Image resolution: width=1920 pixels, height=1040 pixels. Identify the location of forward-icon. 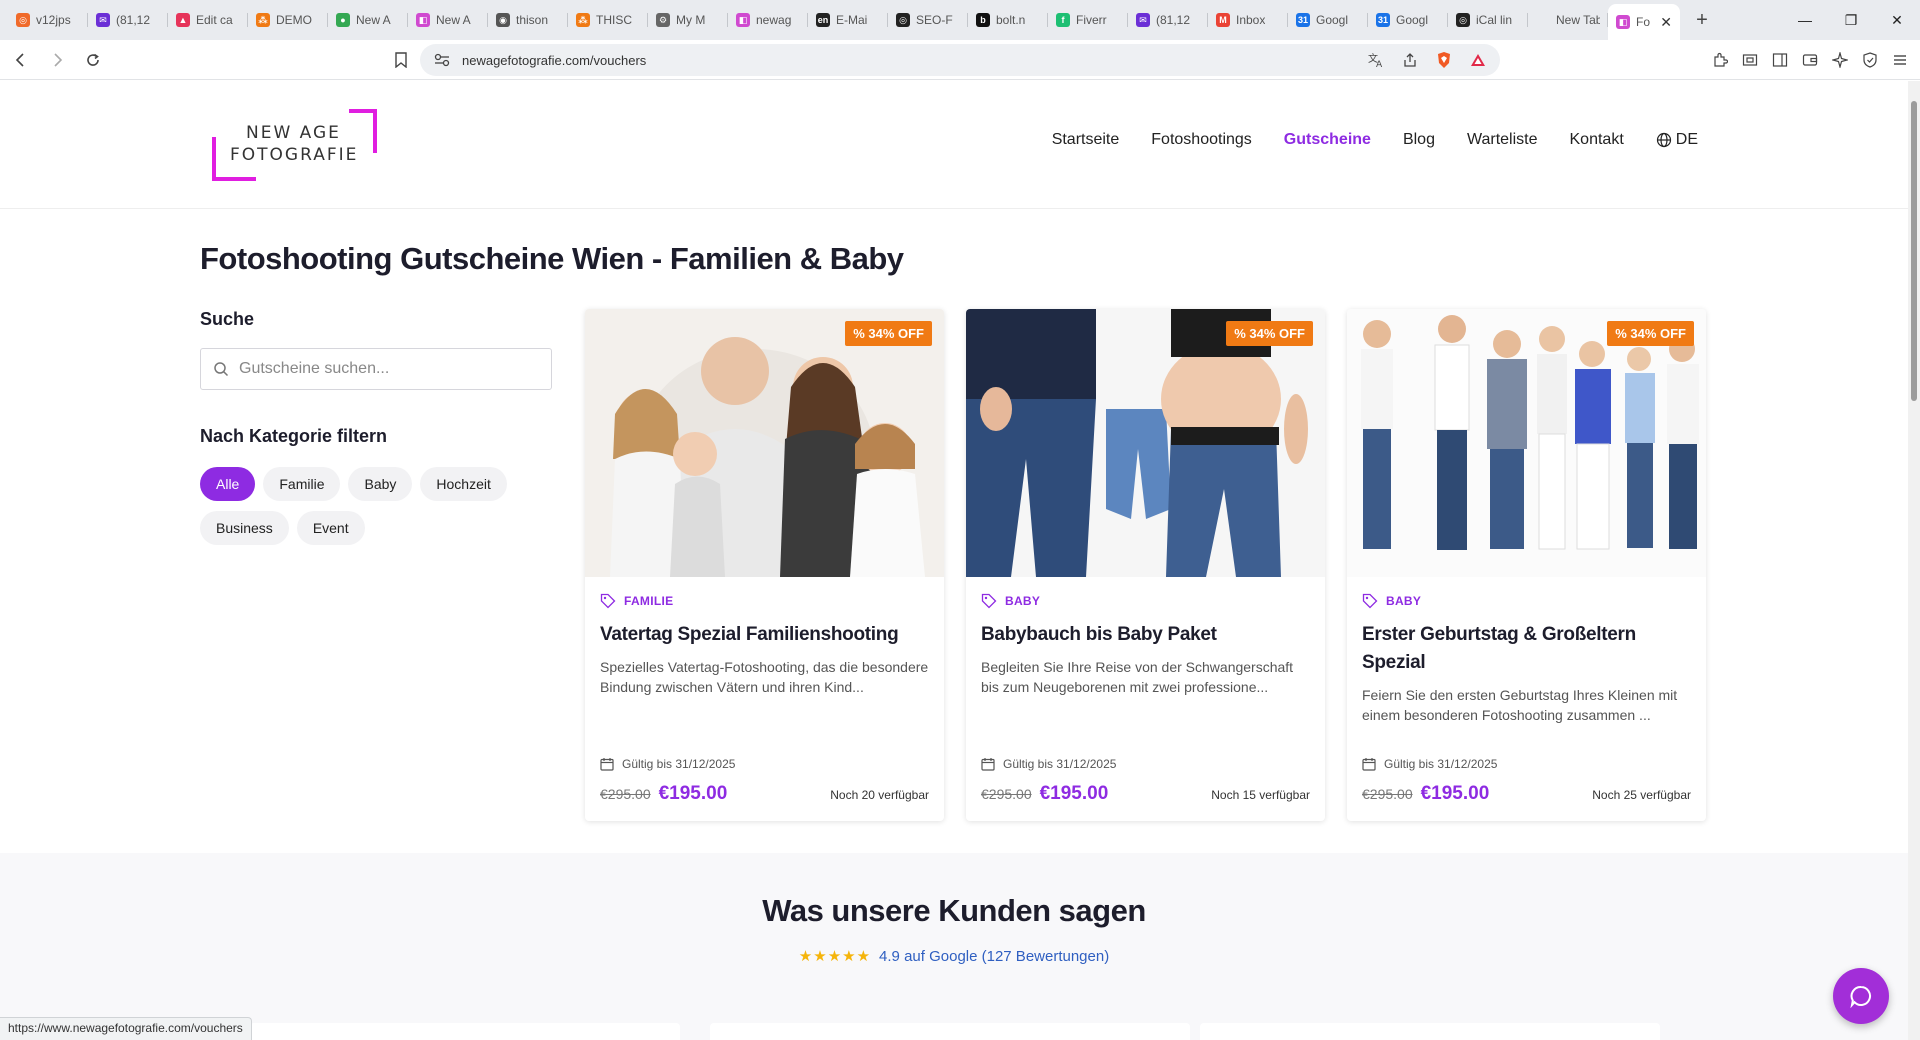
(57, 60).